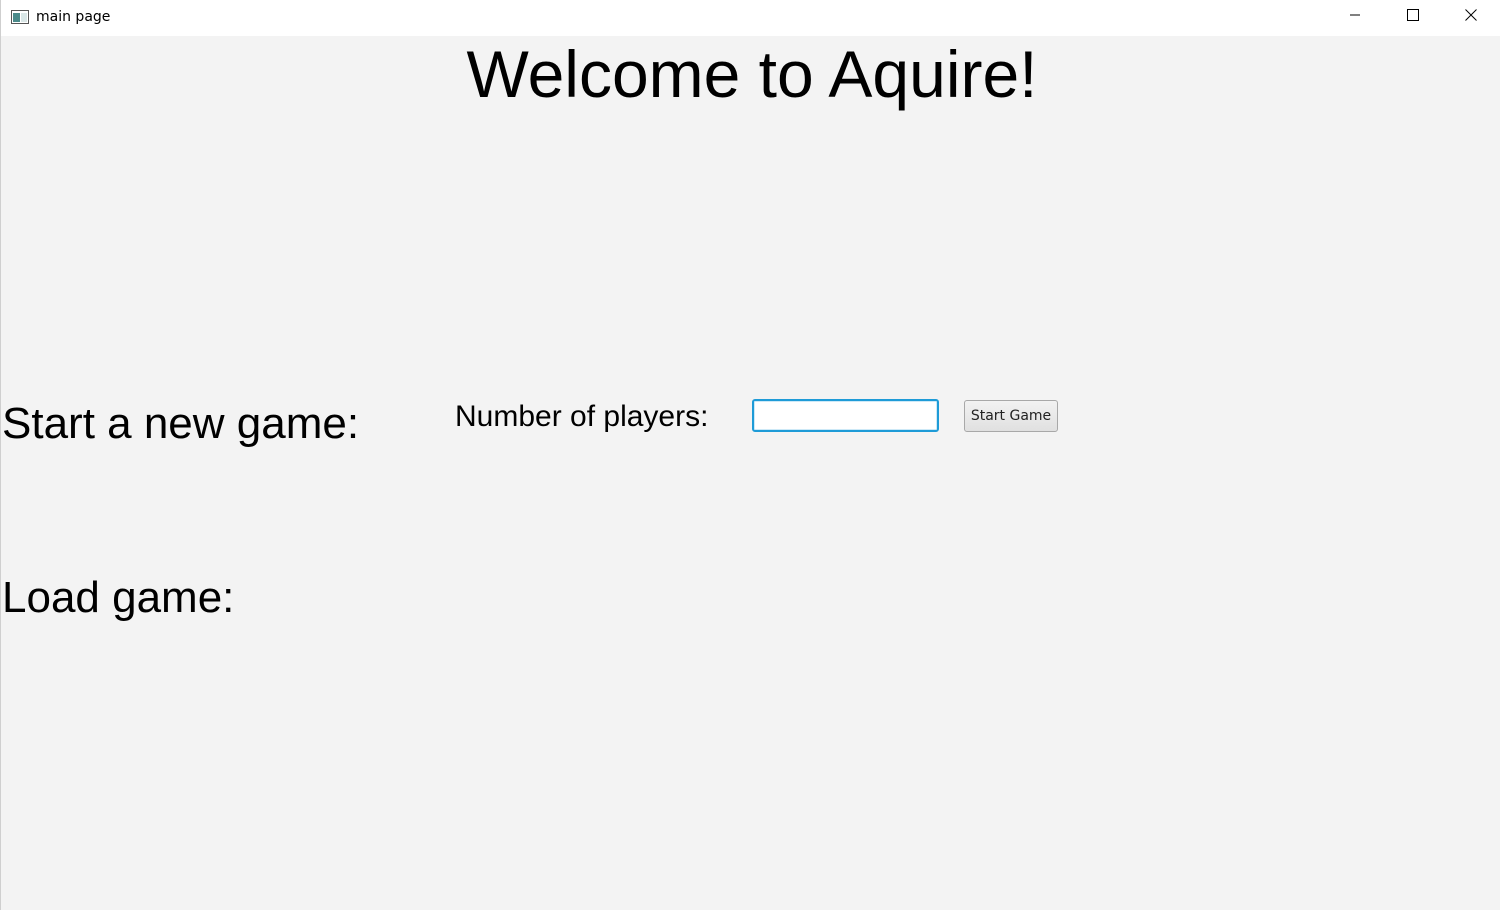  I want to click on players-count-input, so click(845, 415).